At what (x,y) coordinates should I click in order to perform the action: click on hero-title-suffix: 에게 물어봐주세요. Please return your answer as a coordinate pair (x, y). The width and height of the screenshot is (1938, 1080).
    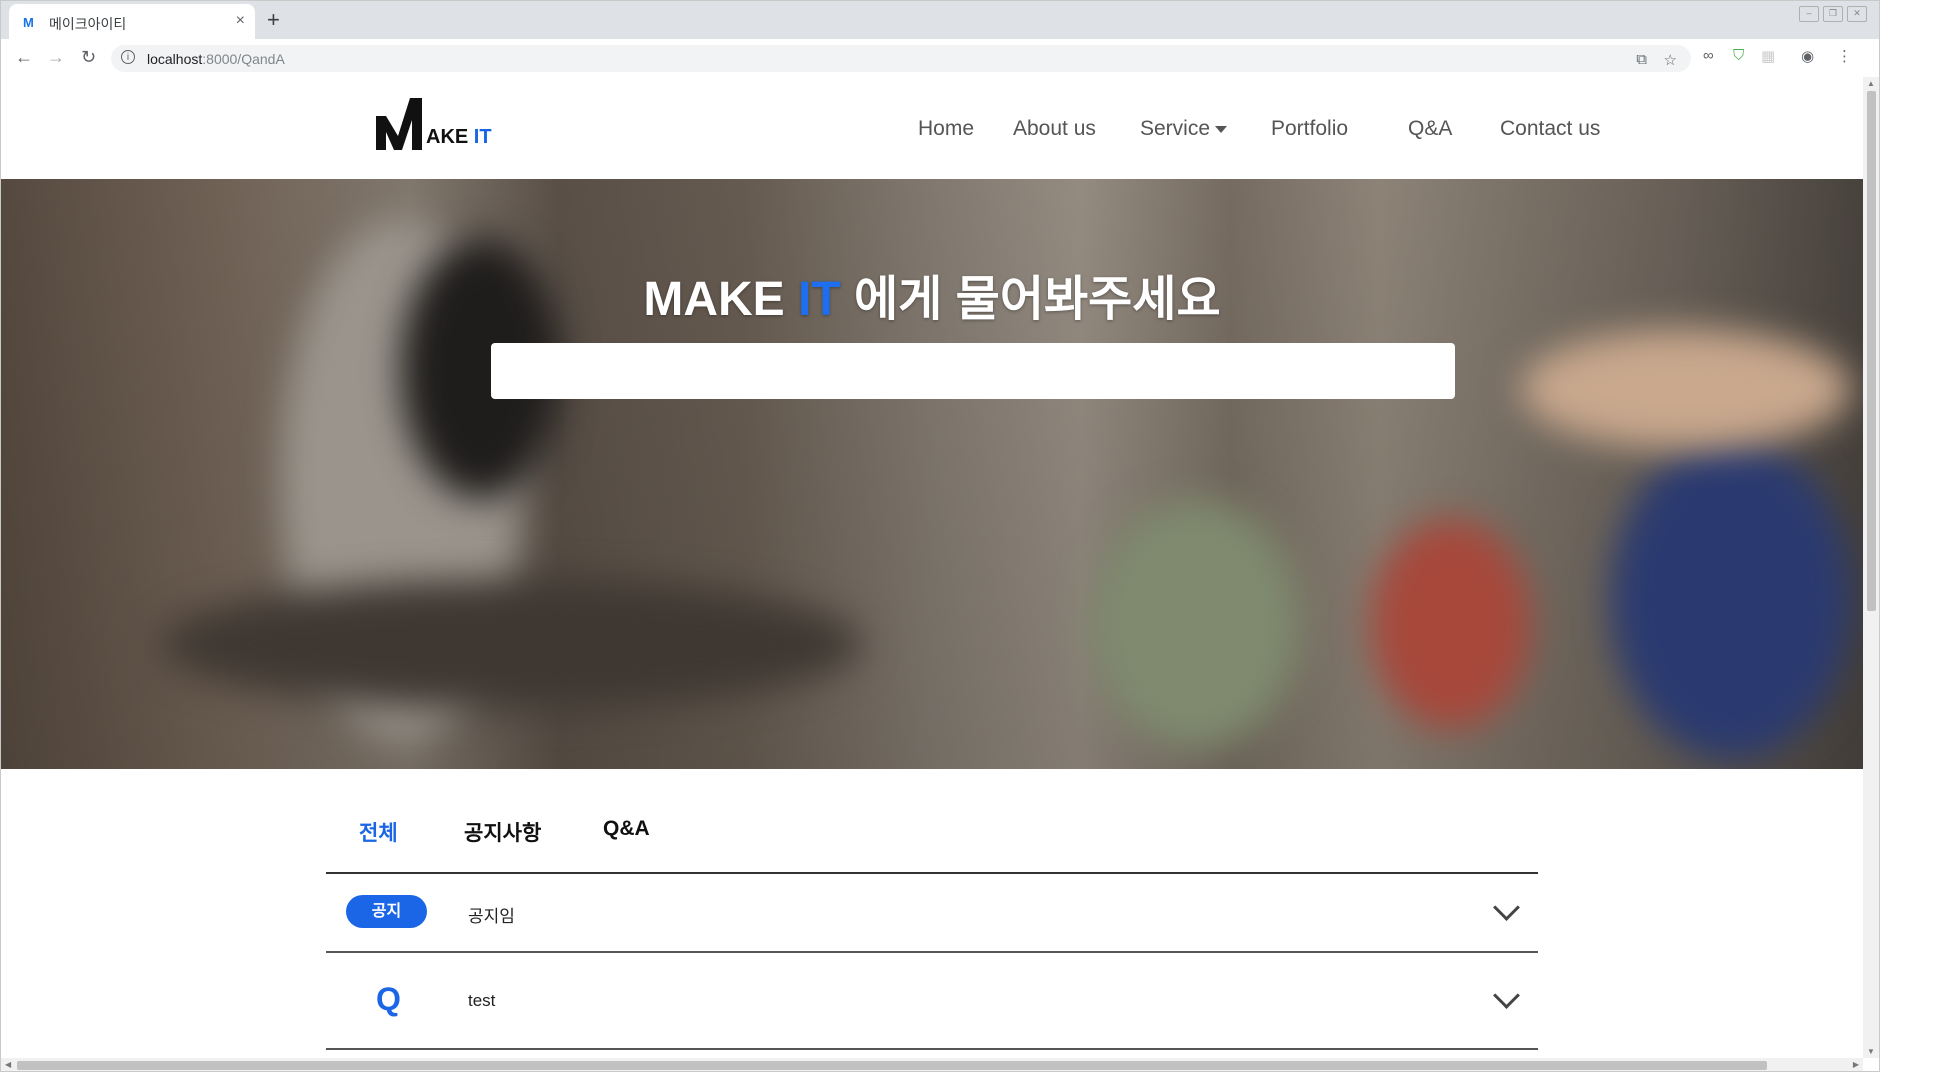
    Looking at the image, I should click on (1037, 299).